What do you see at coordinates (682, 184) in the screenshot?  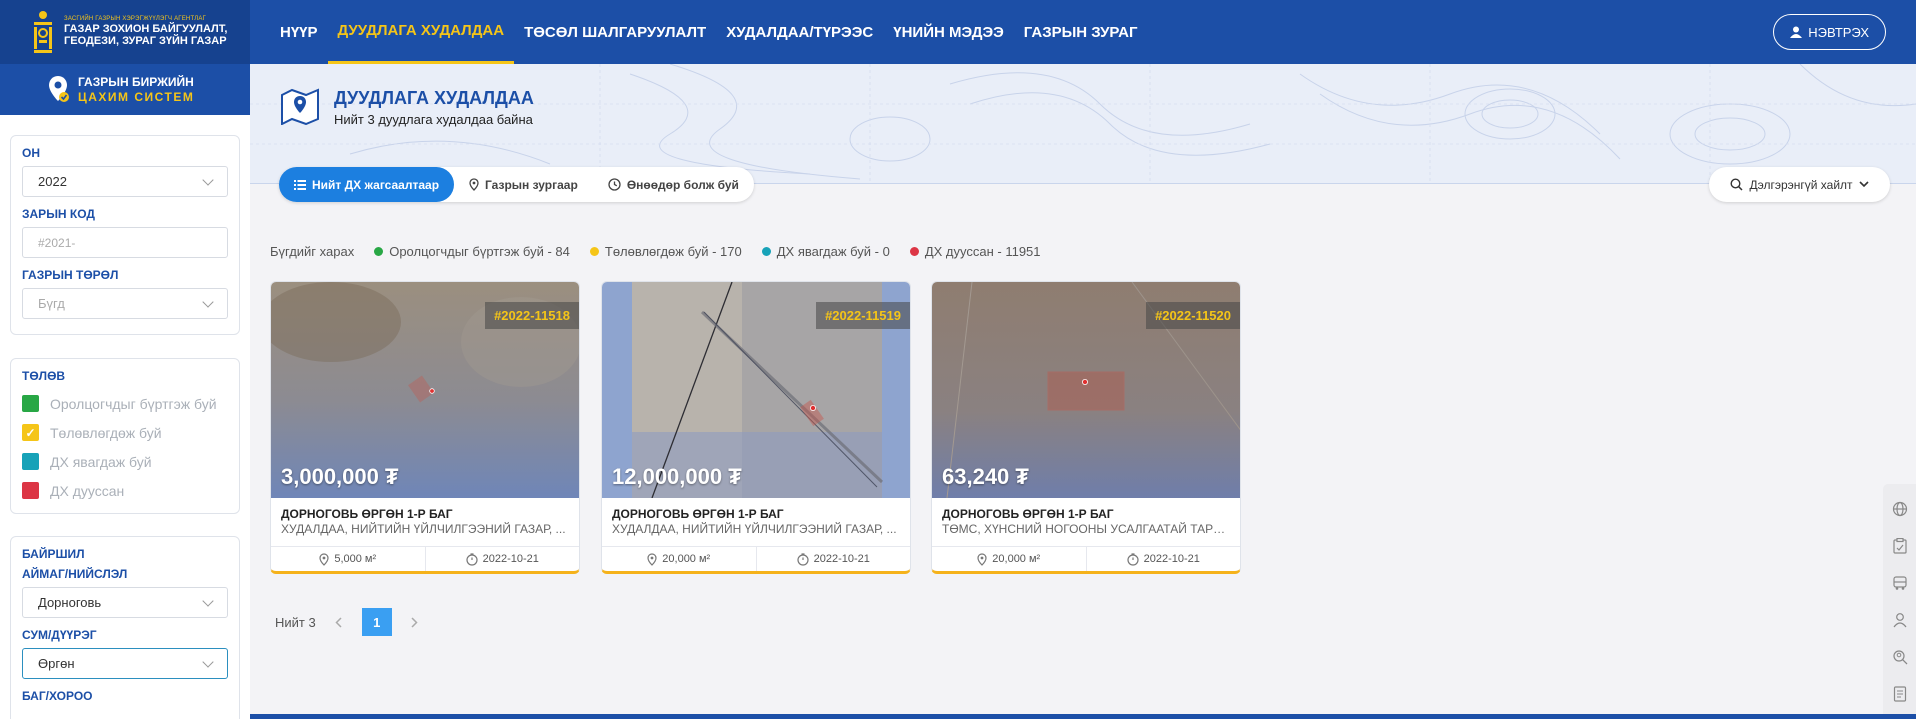 I see `tab-label: Өнөөдөр болж буй` at bounding box center [682, 184].